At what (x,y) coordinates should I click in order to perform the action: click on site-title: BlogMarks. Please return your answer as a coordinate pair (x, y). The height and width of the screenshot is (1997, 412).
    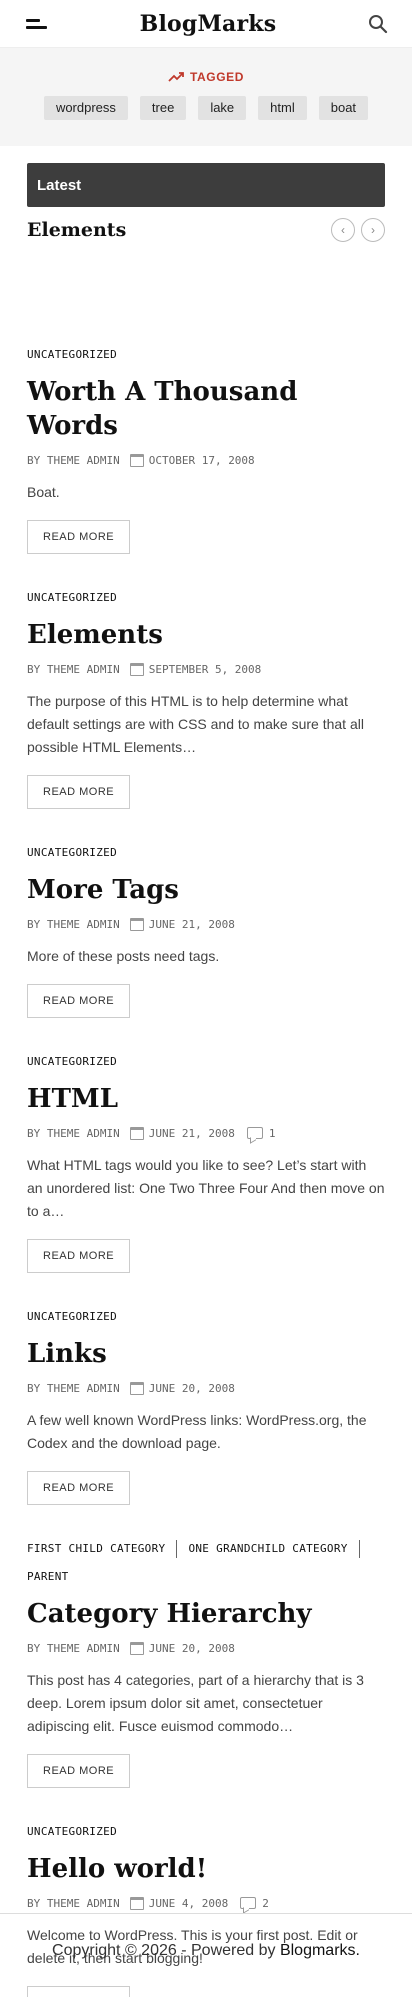
    Looking at the image, I should click on (208, 24).